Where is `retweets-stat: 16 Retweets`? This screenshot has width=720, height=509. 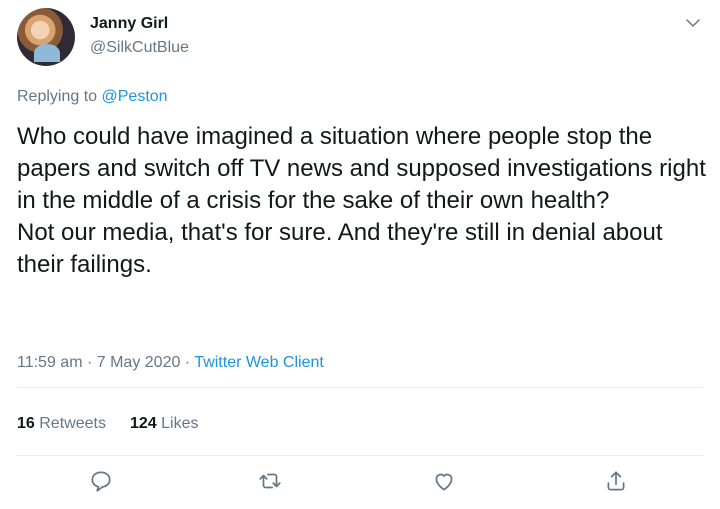
retweets-stat: 16 Retweets is located at coordinates (61, 424).